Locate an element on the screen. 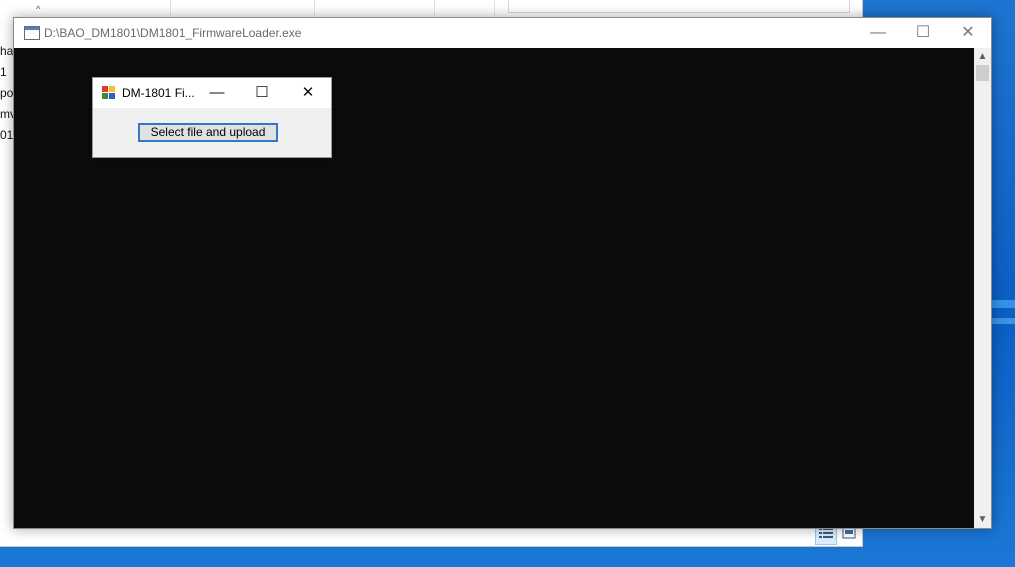  dialog-title-bar: DM-1801 Fi... — ☐ ✕ is located at coordinates (212, 93).